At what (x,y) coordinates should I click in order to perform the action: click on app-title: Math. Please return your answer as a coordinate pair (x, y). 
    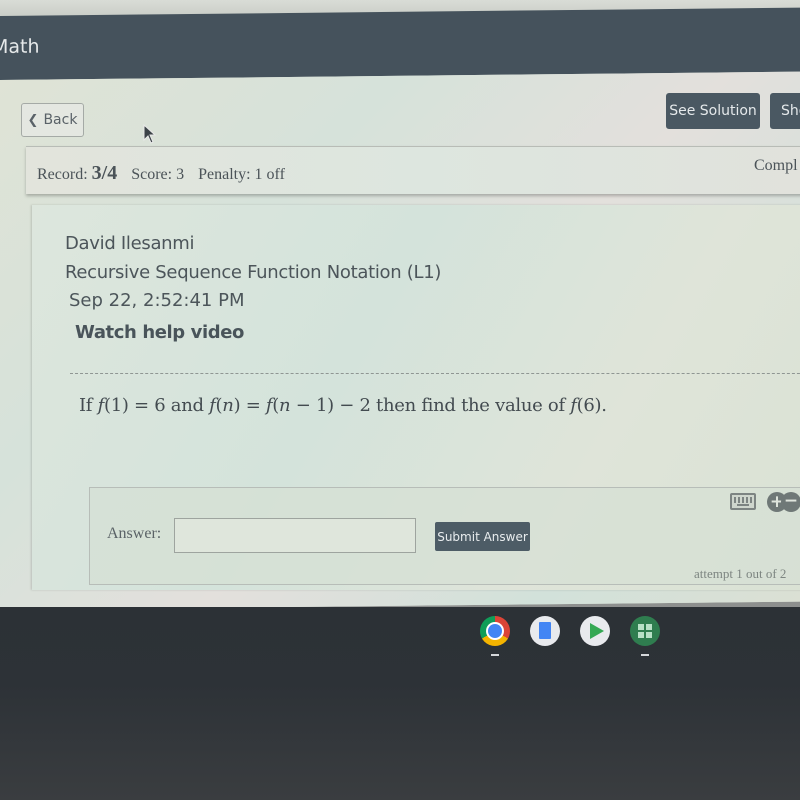
    Looking at the image, I should click on (20, 47).